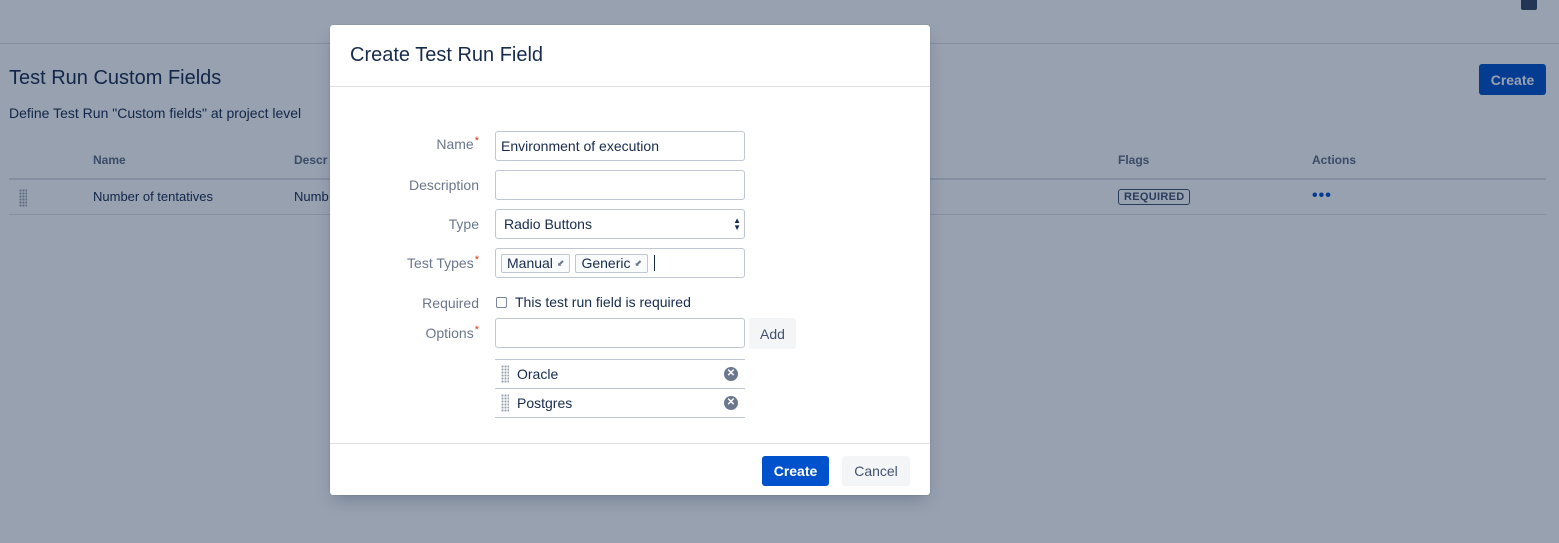  I want to click on required-label: Required, so click(450, 303).